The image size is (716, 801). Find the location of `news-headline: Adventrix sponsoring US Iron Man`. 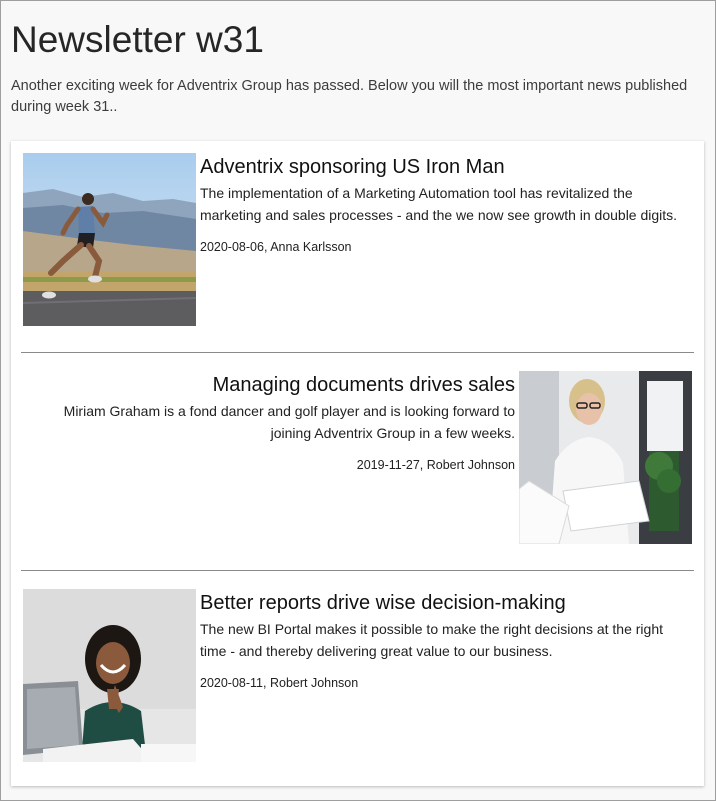

news-headline: Adventrix sponsoring US Iron Man is located at coordinates (445, 167).